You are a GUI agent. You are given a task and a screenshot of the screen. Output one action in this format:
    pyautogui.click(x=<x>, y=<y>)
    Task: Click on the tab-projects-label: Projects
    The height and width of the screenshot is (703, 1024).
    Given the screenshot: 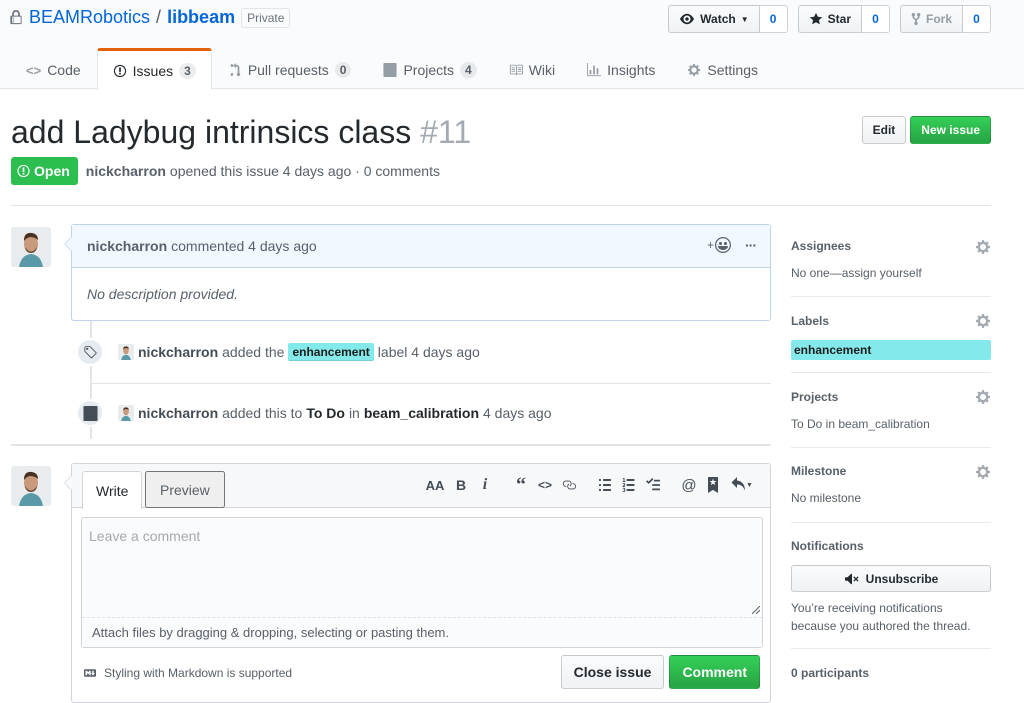 What is the action you would take?
    pyautogui.click(x=429, y=70)
    